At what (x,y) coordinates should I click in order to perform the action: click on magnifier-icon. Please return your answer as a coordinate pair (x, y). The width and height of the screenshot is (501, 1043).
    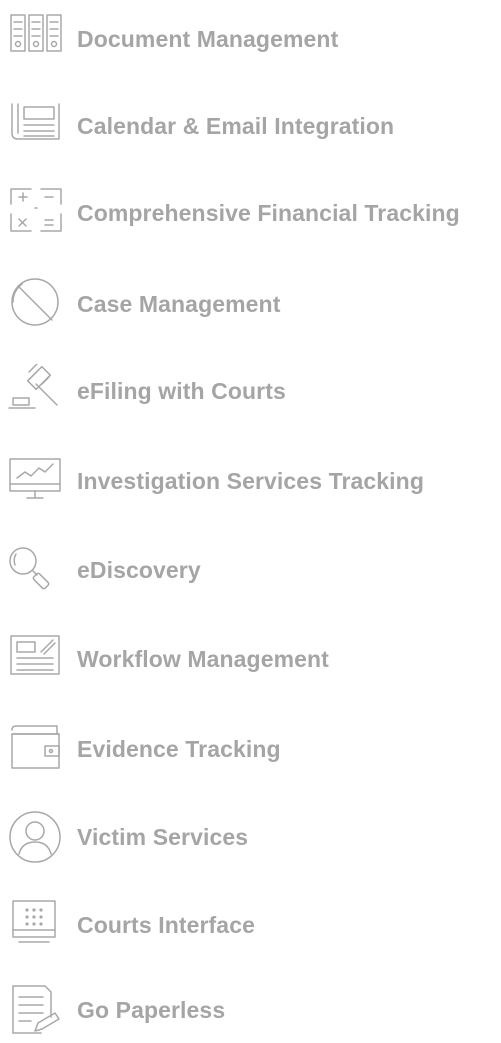
    Looking at the image, I should click on (36, 572).